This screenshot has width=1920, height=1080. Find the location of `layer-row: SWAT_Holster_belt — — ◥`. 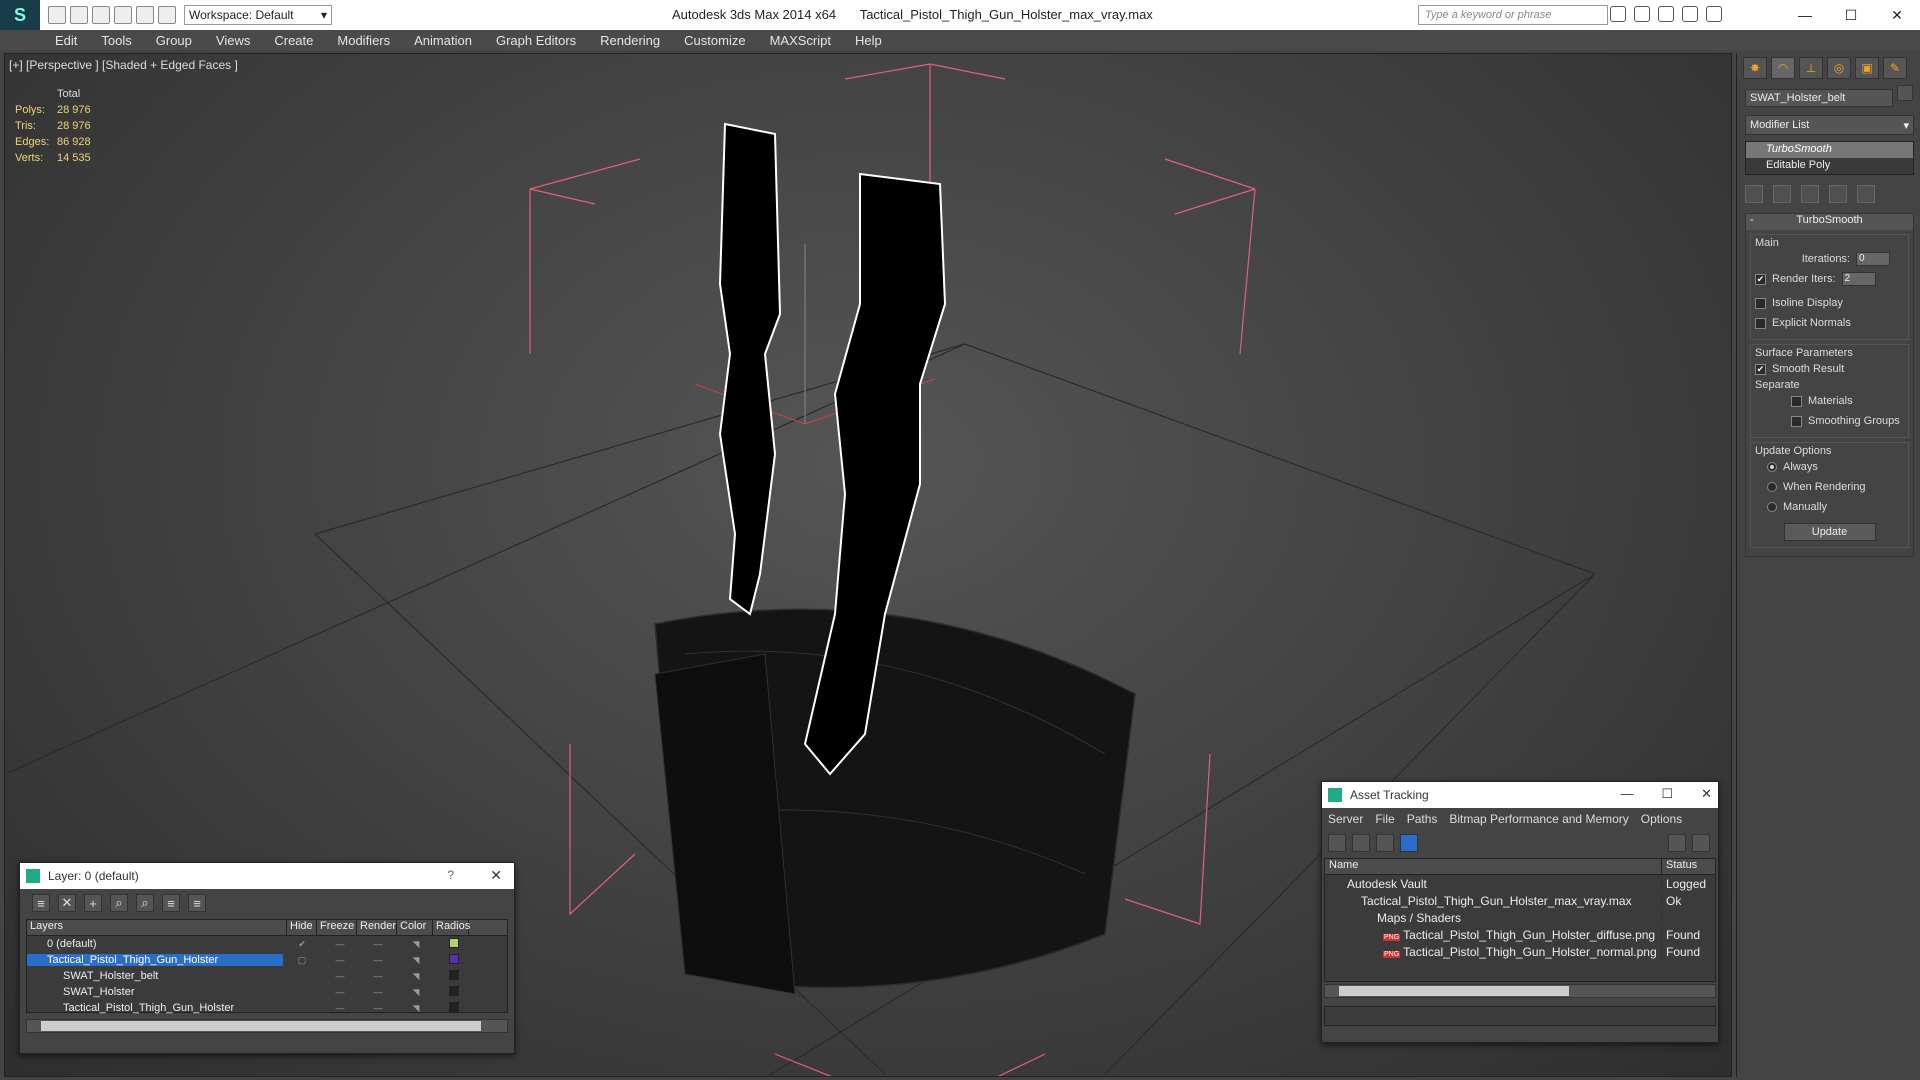

layer-row: SWAT_Holster_belt — — ◥ is located at coordinates (267, 976).